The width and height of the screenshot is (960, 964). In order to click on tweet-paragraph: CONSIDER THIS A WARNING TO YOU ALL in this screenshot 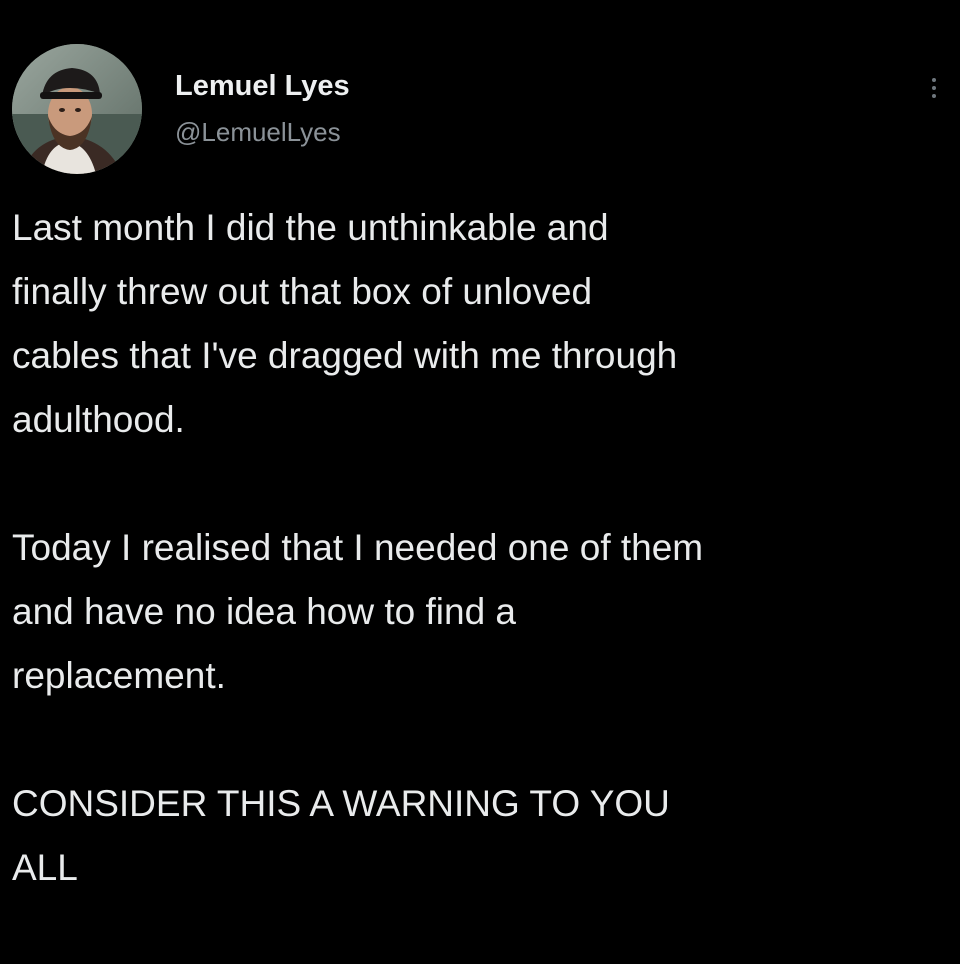, I will do `click(485, 836)`.